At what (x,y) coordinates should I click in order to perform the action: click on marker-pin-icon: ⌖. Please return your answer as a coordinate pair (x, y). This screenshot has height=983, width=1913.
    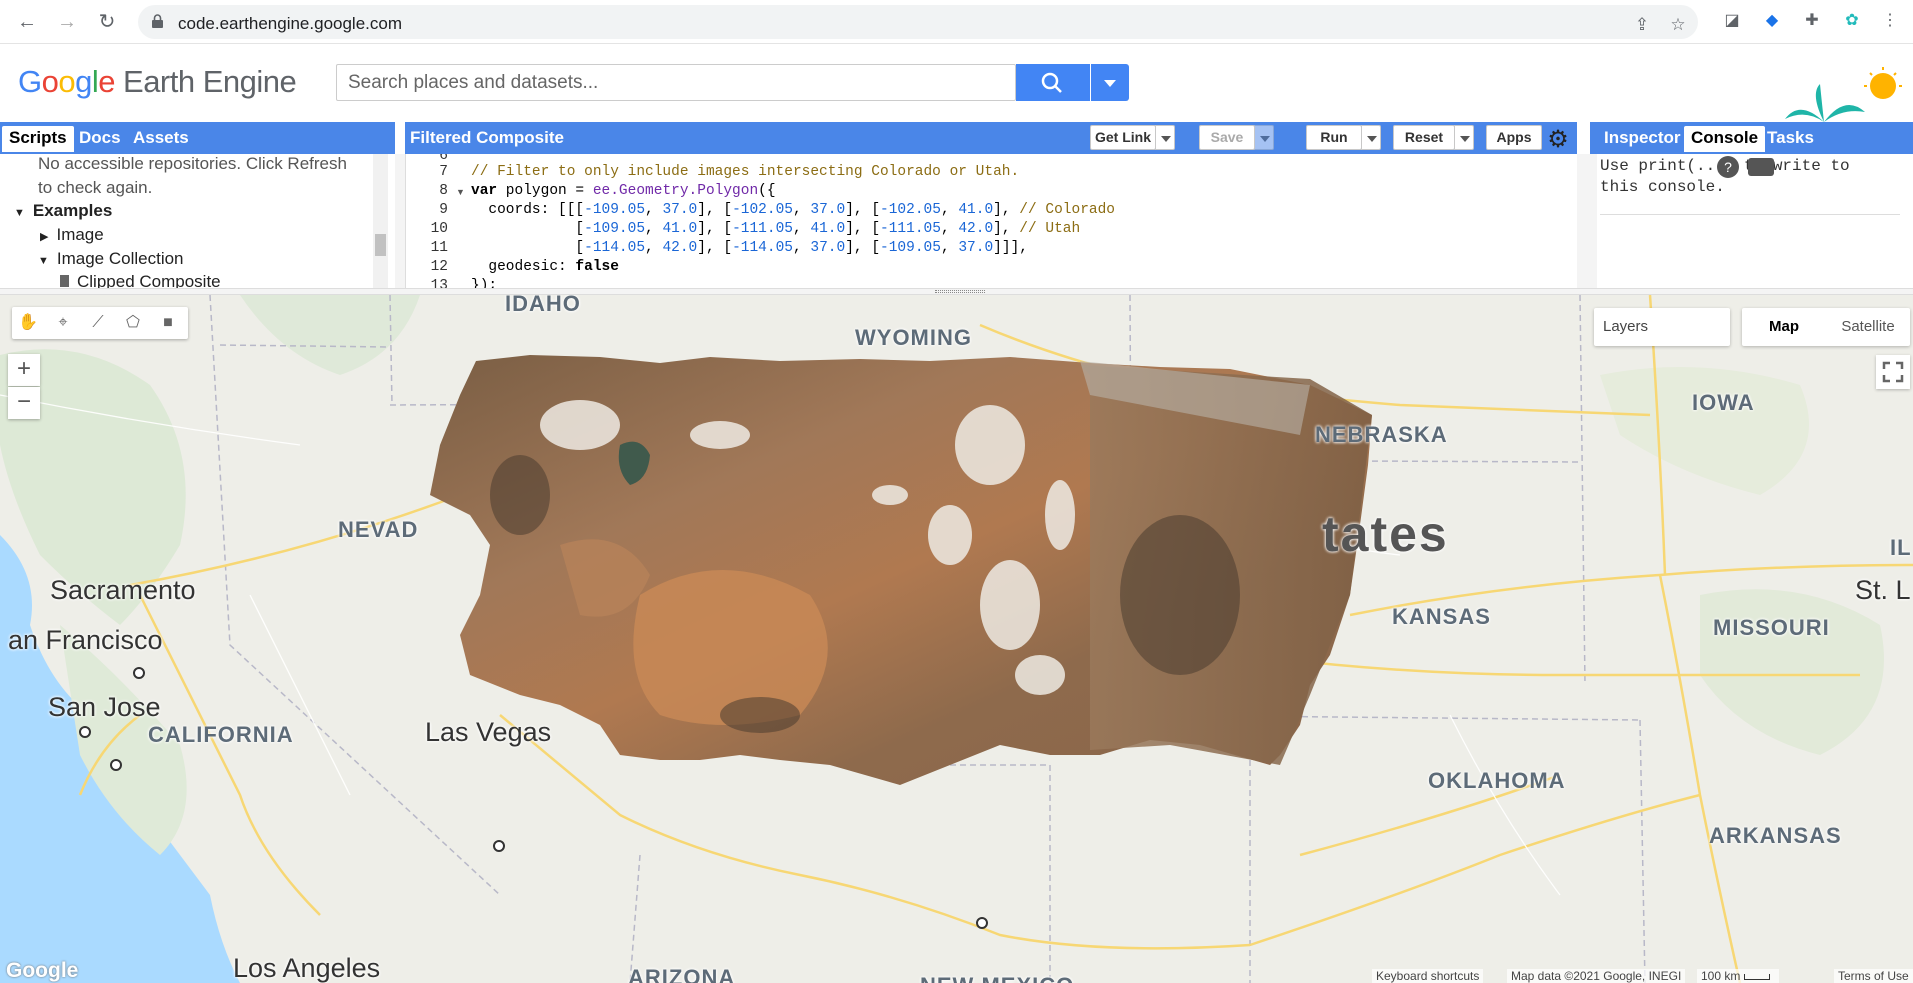
    Looking at the image, I should click on (63, 323).